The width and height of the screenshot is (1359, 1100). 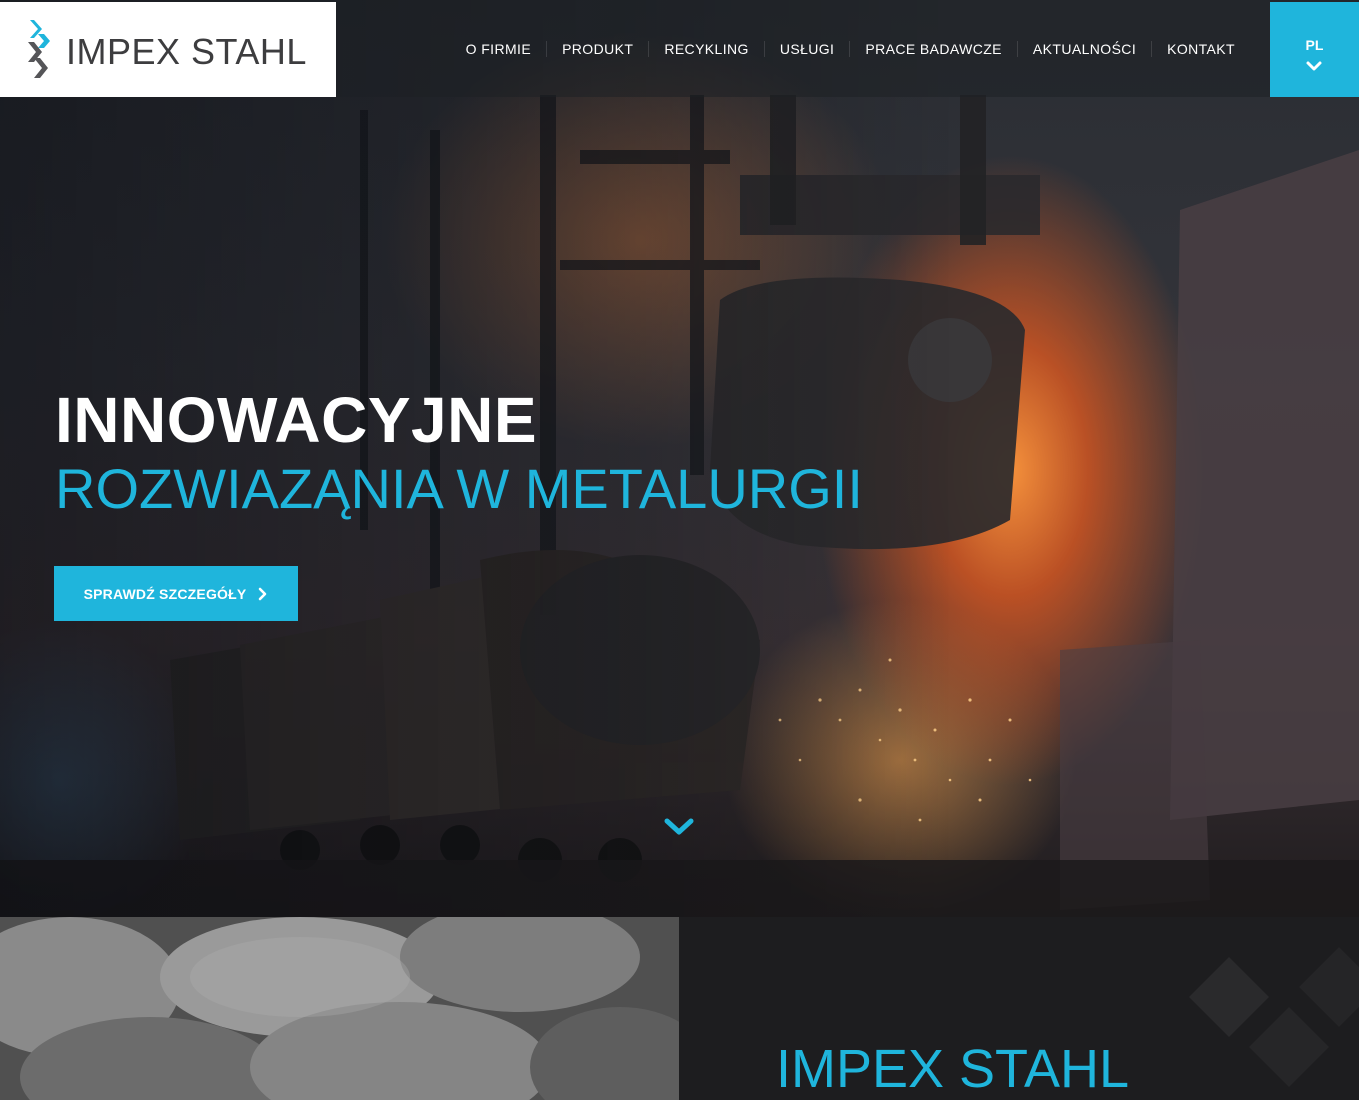 I want to click on impex-stahl-logo-mark-icon, so click(x=39, y=49).